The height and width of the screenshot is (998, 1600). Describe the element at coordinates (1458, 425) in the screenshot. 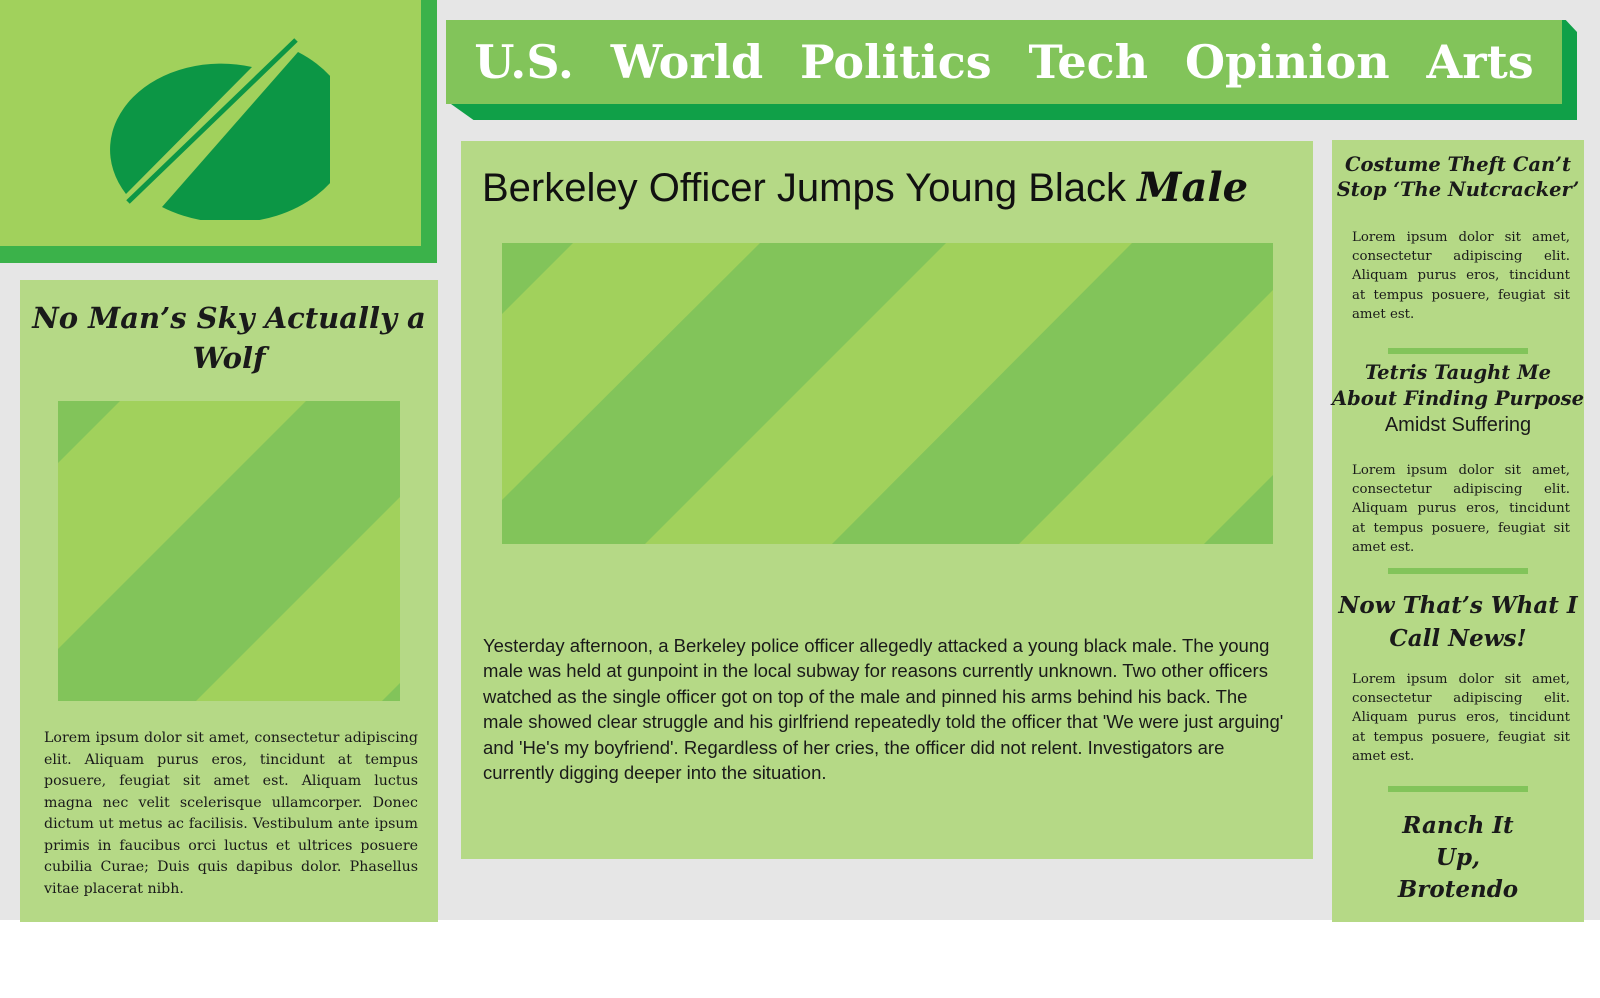

I see `sidebar-story-subtitle: Amidst Suffering` at that location.